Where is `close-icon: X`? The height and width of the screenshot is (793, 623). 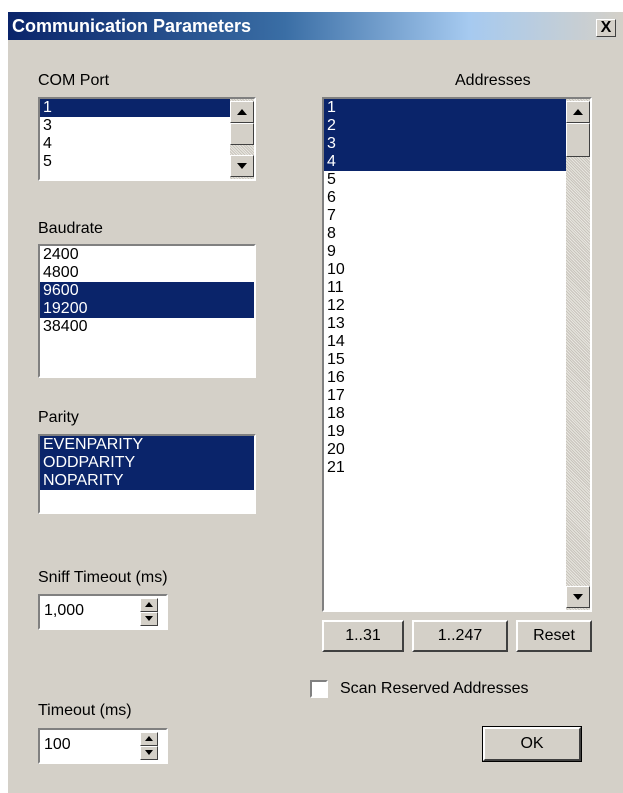 close-icon: X is located at coordinates (606, 27).